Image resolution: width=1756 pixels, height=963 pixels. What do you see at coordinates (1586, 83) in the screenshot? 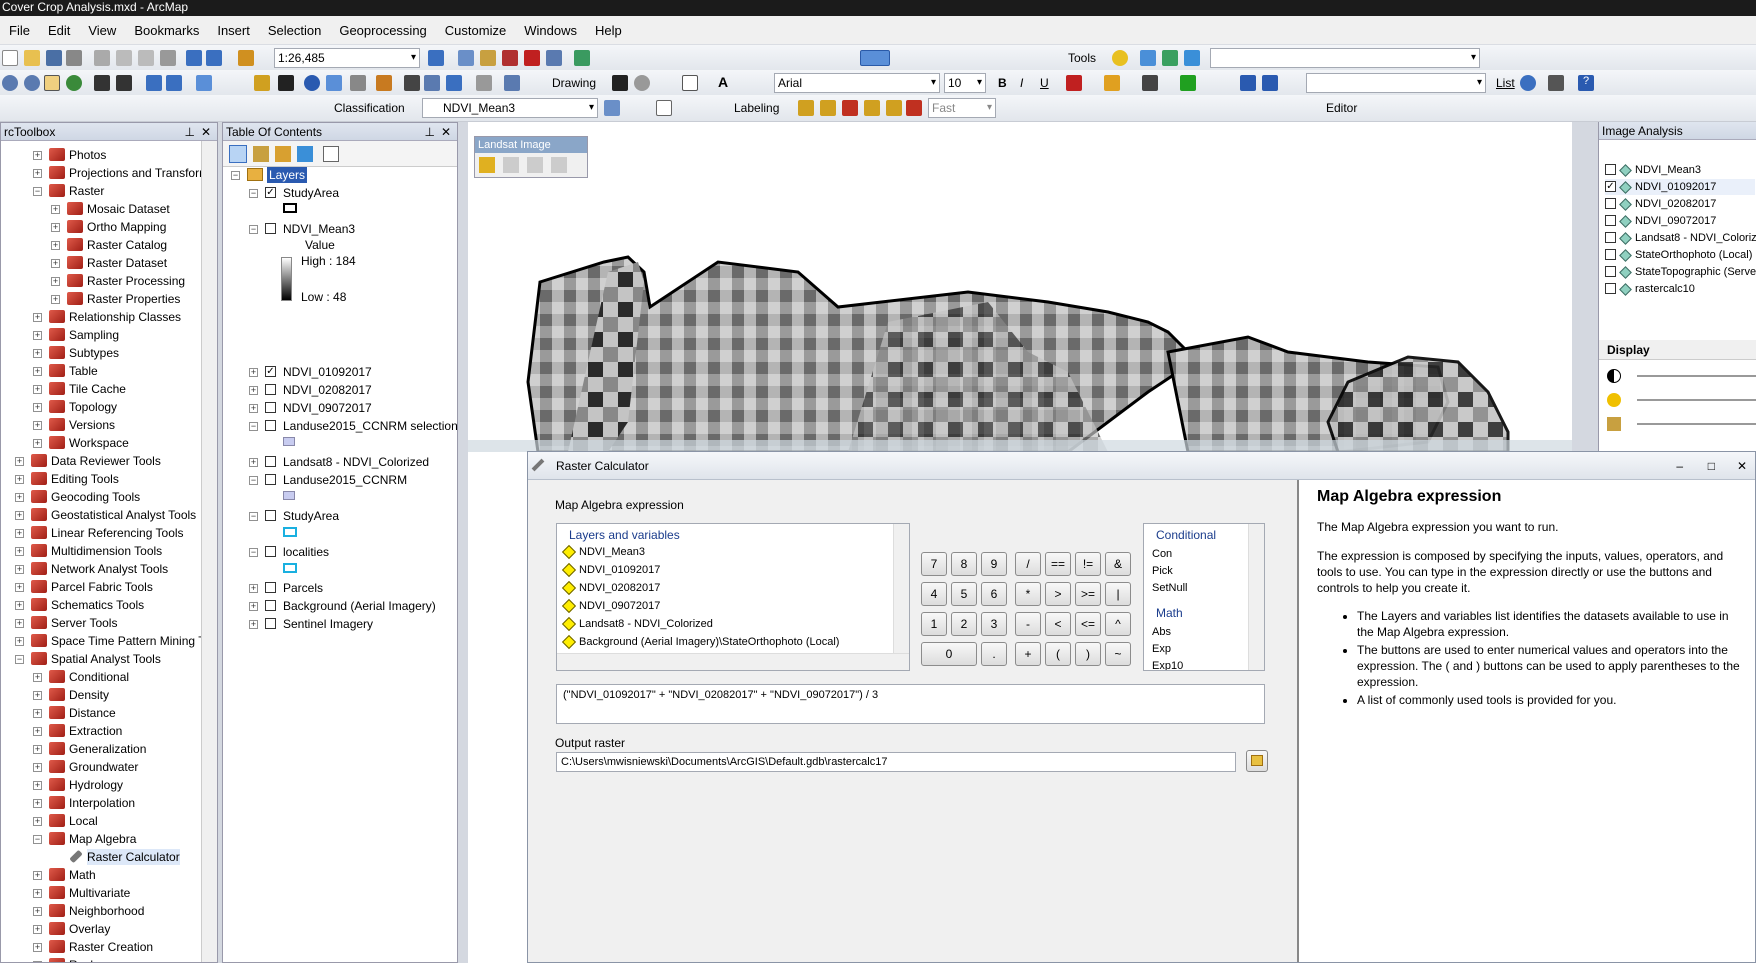
I see `help-icon: ?` at bounding box center [1586, 83].